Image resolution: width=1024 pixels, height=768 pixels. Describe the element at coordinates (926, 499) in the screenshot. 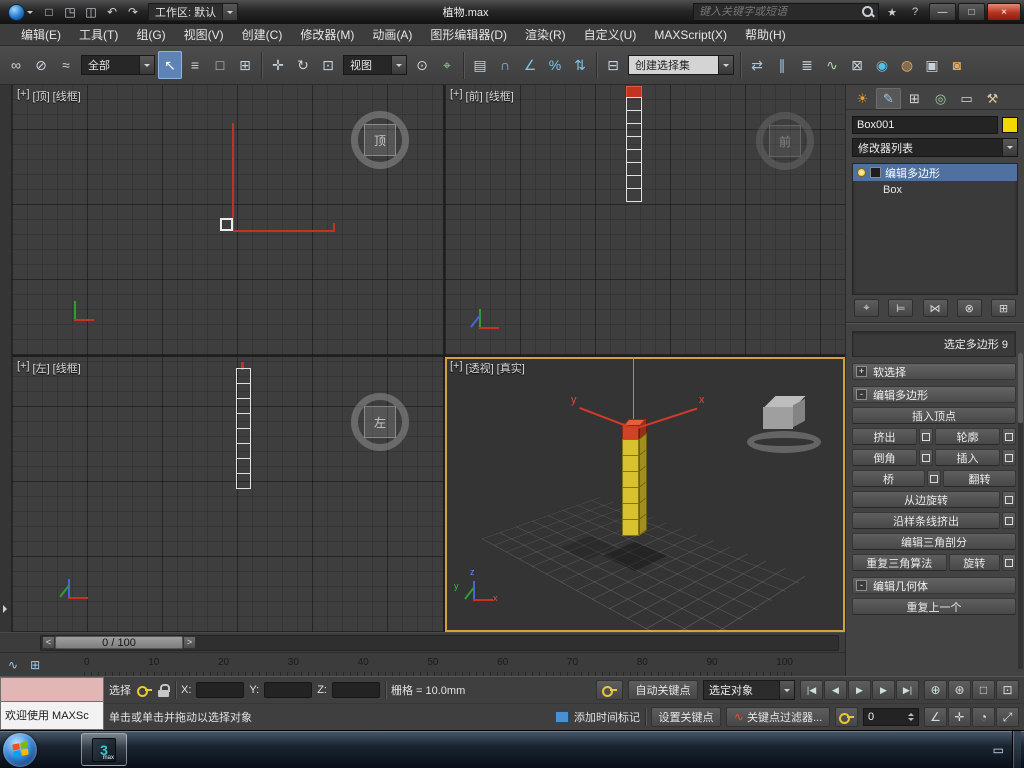

I see `hinge-from-edge-button: 从边旋转` at that location.